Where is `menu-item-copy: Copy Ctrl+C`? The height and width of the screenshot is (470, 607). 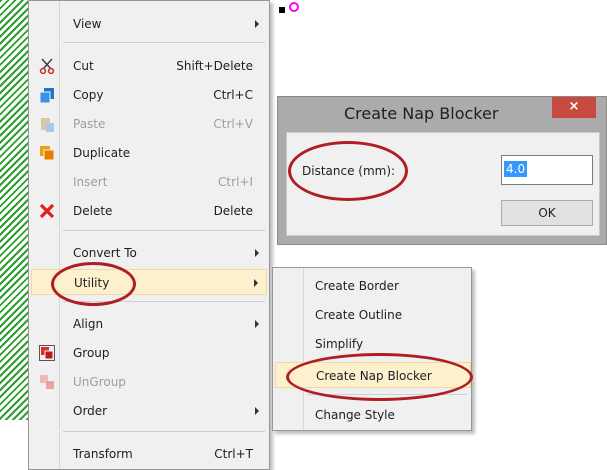
menu-item-copy: Copy Ctrl+C is located at coordinates (149, 95).